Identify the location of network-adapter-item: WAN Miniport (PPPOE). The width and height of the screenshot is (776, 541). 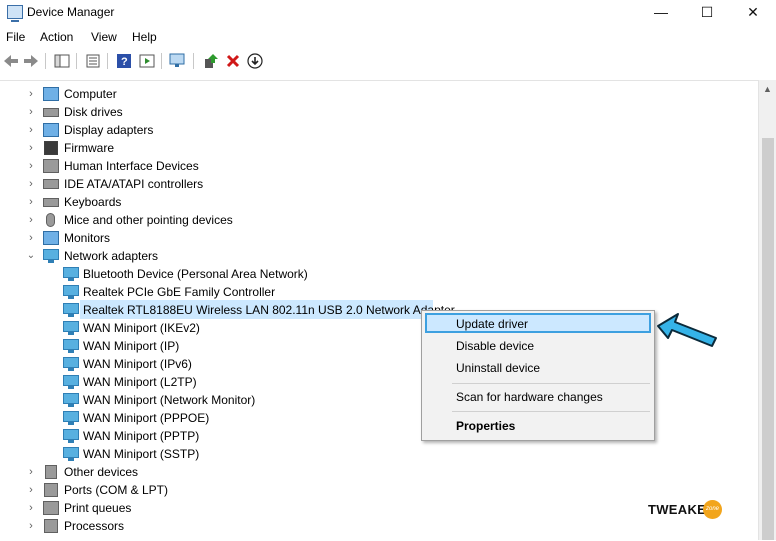
(210, 418).